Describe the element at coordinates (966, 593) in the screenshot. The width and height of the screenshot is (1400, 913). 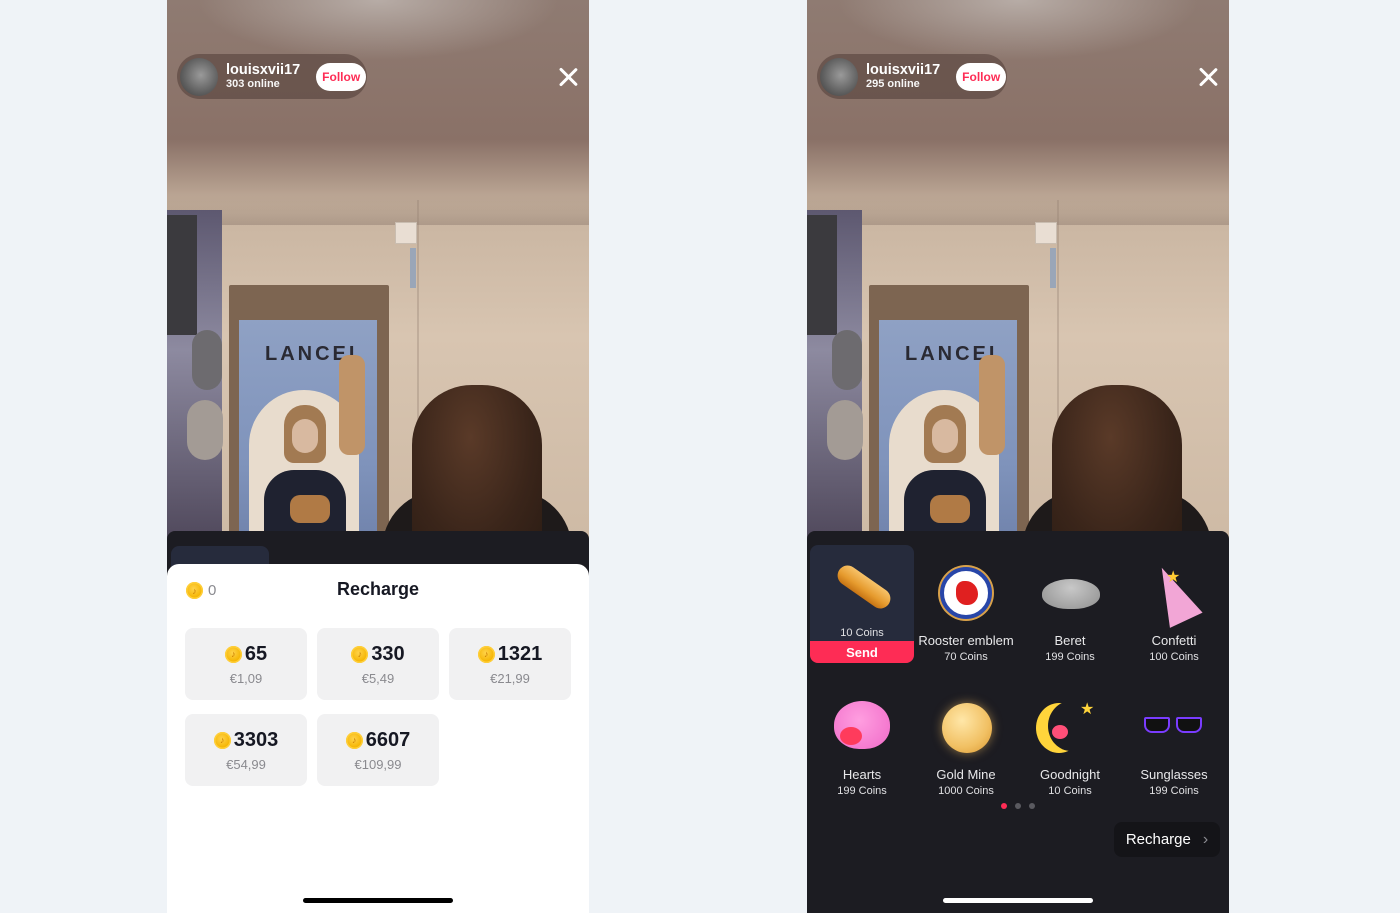
I see `rooster-emblem-icon` at that location.